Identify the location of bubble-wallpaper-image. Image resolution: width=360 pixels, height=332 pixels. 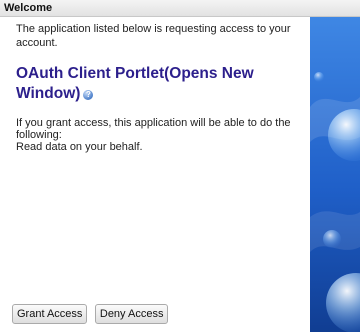
(335, 174).